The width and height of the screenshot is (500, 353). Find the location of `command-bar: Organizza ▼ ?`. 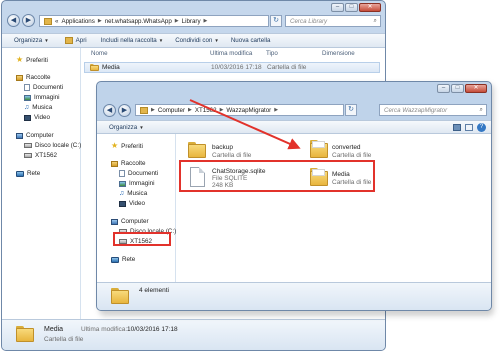

command-bar: Organizza ▼ ? is located at coordinates (294, 127).